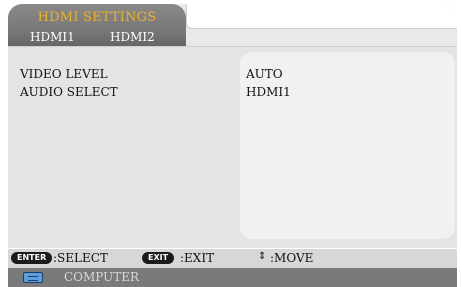 The image size is (461, 287). I want to click on vga-connector-icon, so click(33, 277).